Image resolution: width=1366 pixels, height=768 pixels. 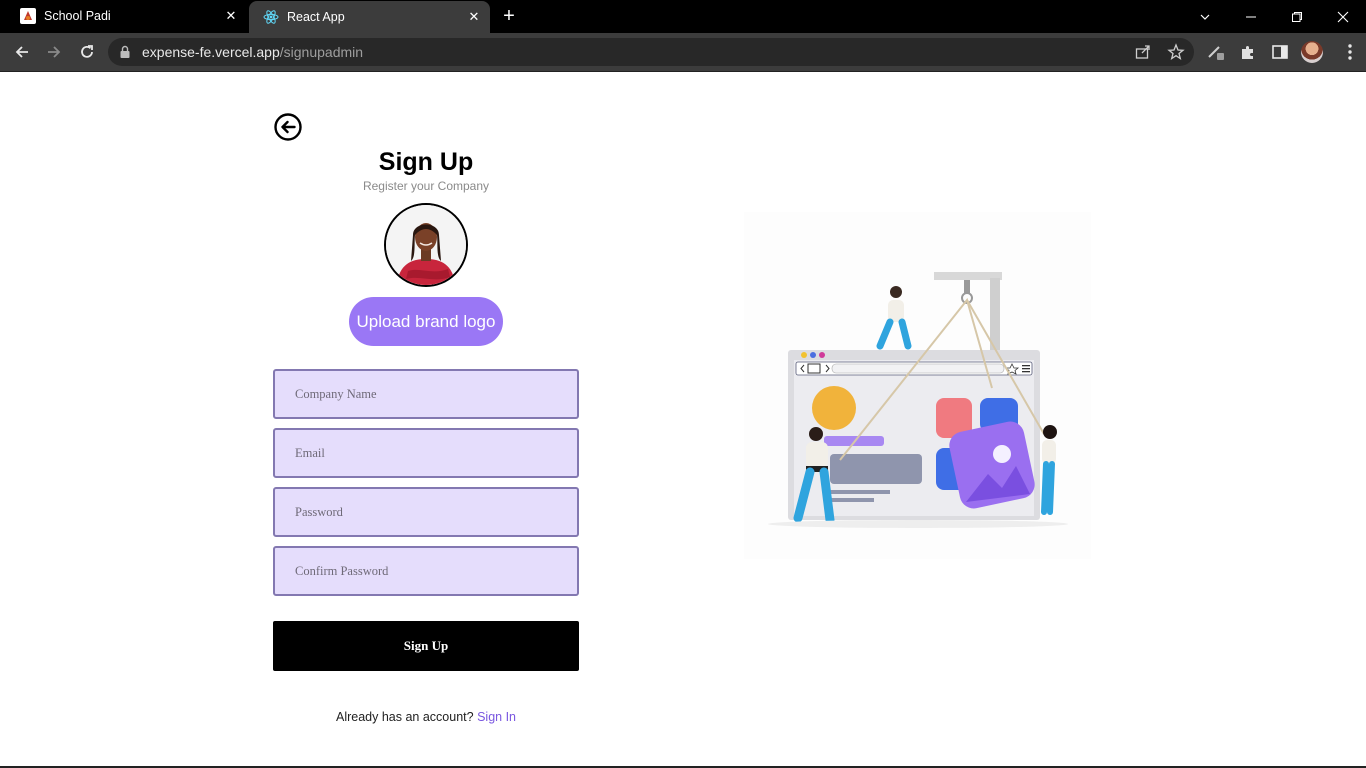 I want to click on restore-button, so click(x=1297, y=16).